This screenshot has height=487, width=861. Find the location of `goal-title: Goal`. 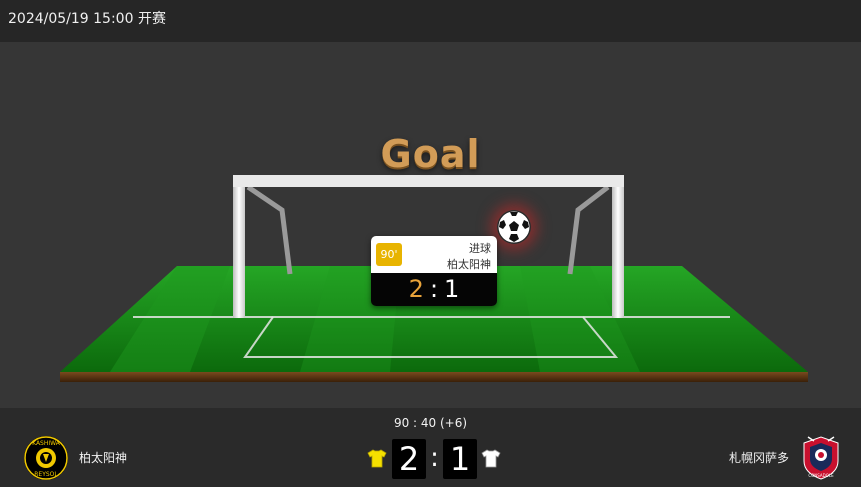

goal-title: Goal is located at coordinates (430, 154).